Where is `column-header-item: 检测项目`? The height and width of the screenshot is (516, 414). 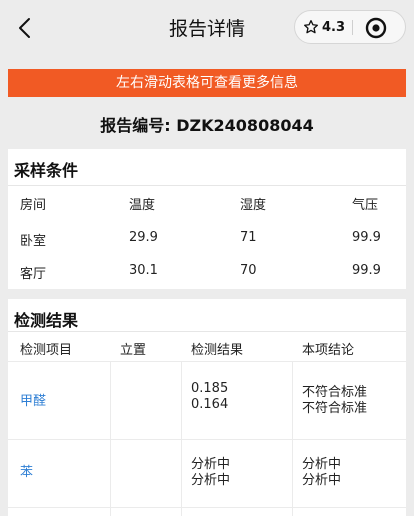
column-header-item: 检测项目 is located at coordinates (46, 350).